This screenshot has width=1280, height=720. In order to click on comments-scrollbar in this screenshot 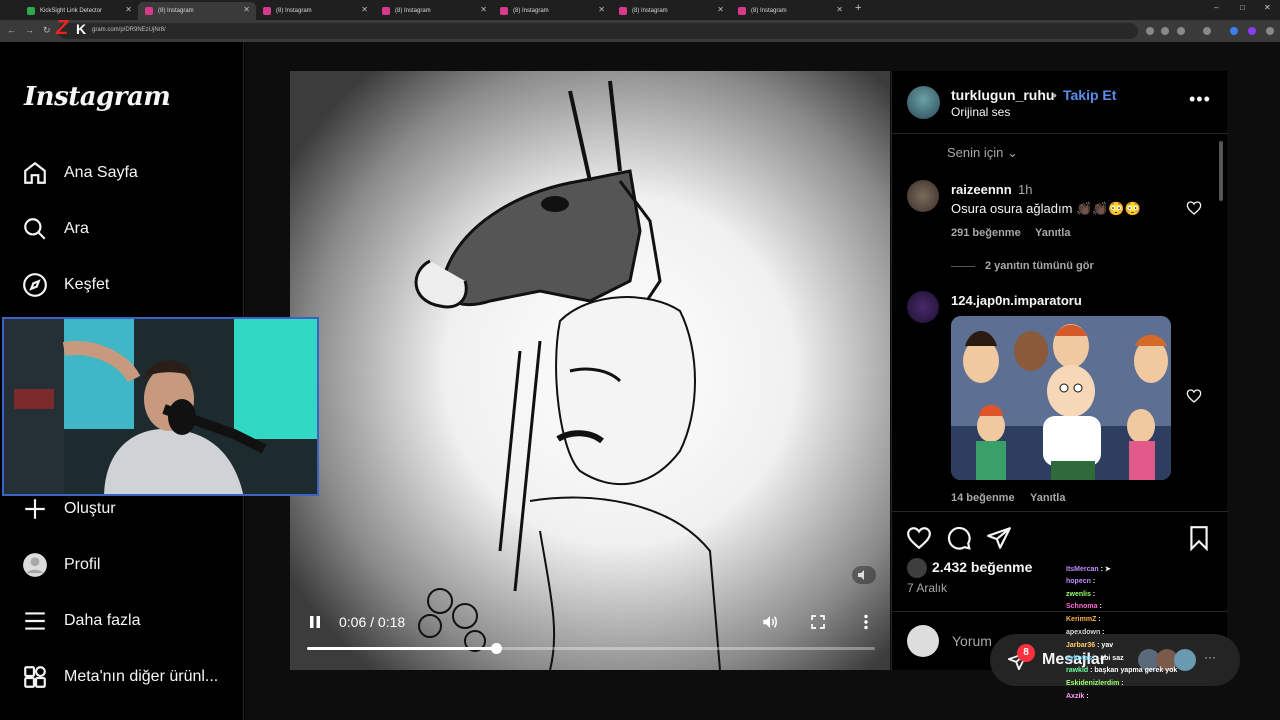, I will do `click(1221, 171)`.